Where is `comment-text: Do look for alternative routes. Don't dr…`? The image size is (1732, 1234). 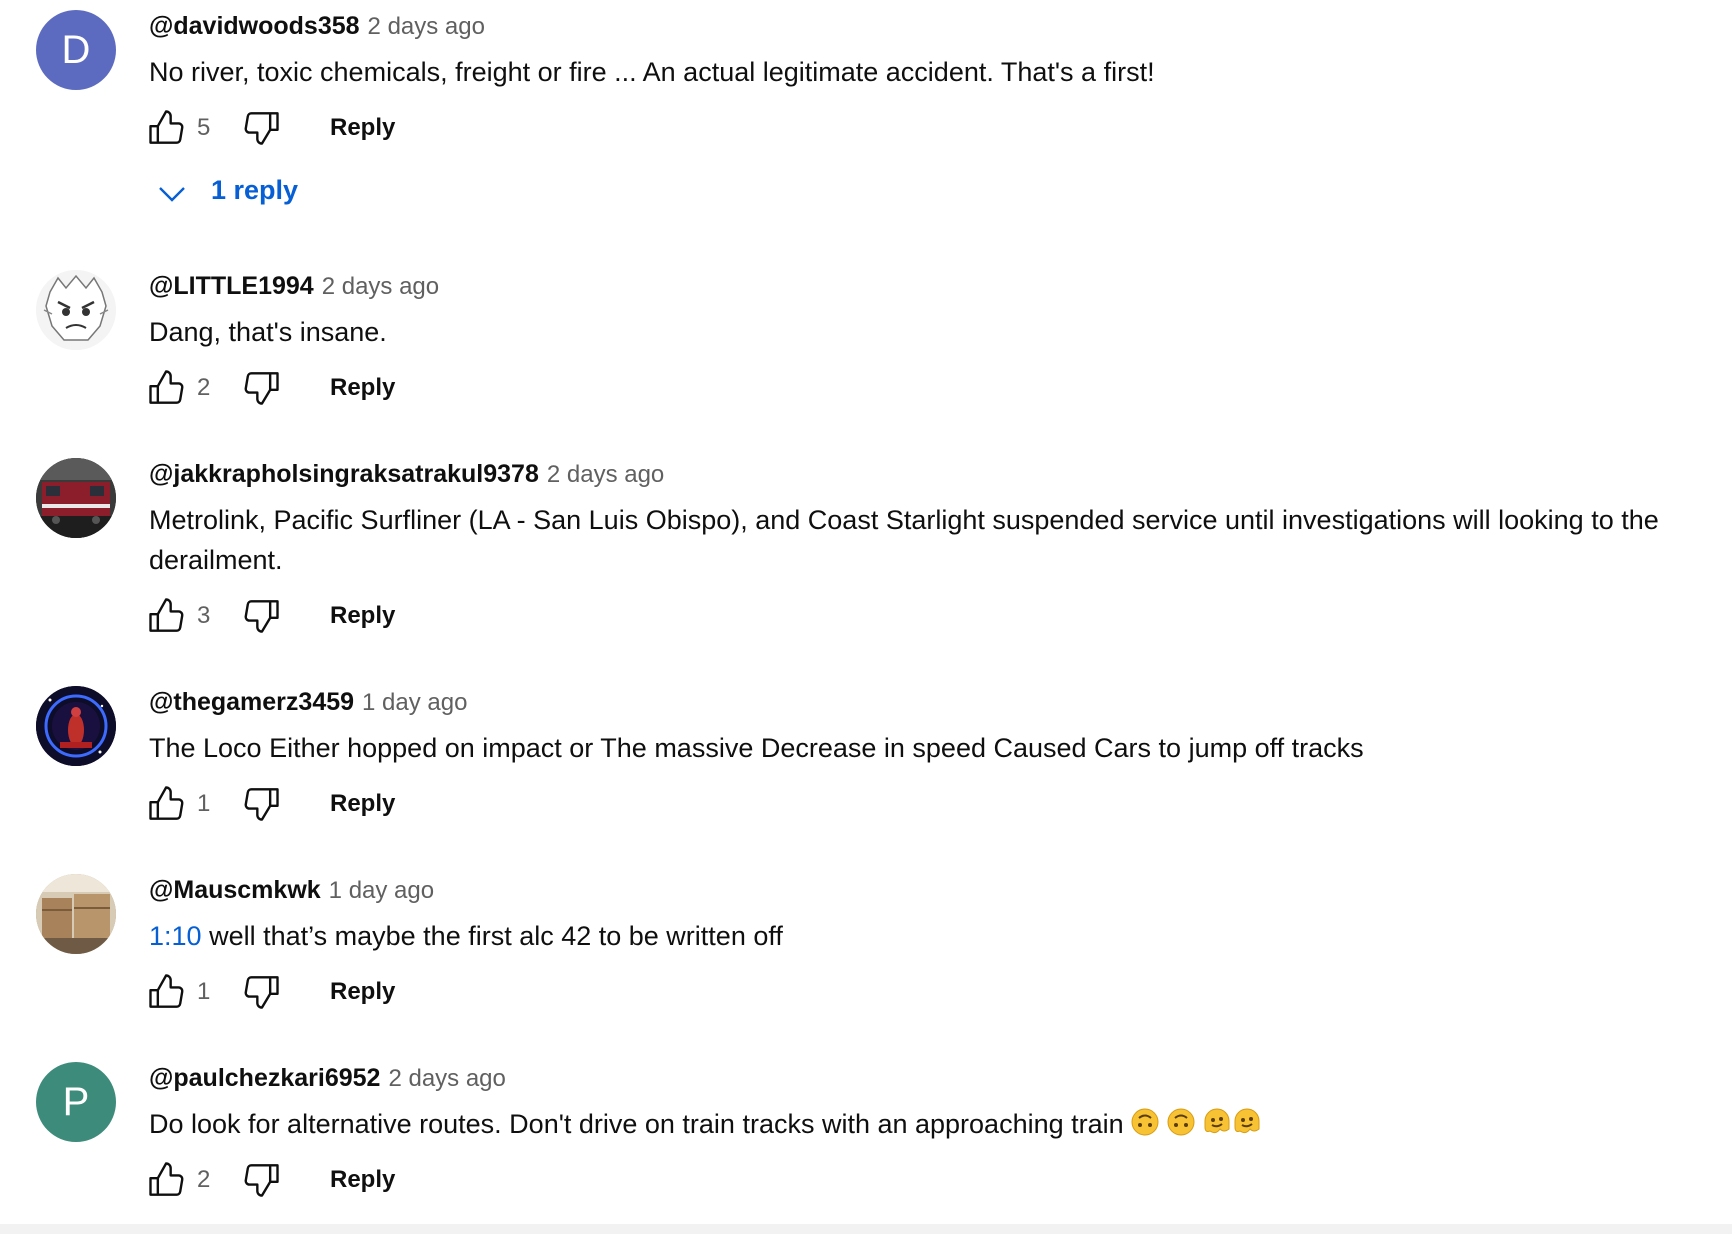 comment-text: Do look for alternative routes. Don't dr… is located at coordinates (914, 1126).